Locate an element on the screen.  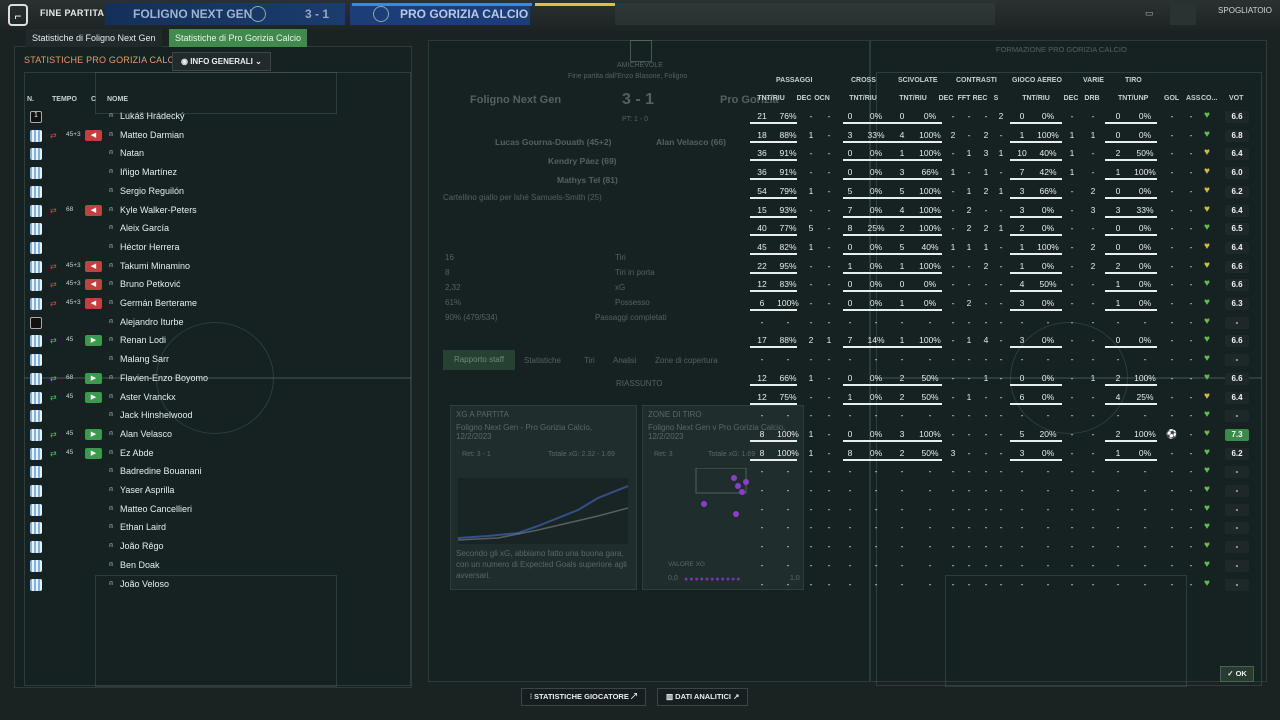
analytics-button: ▥ DATI ANALITICI ↗ is located at coordinates (703, 697).